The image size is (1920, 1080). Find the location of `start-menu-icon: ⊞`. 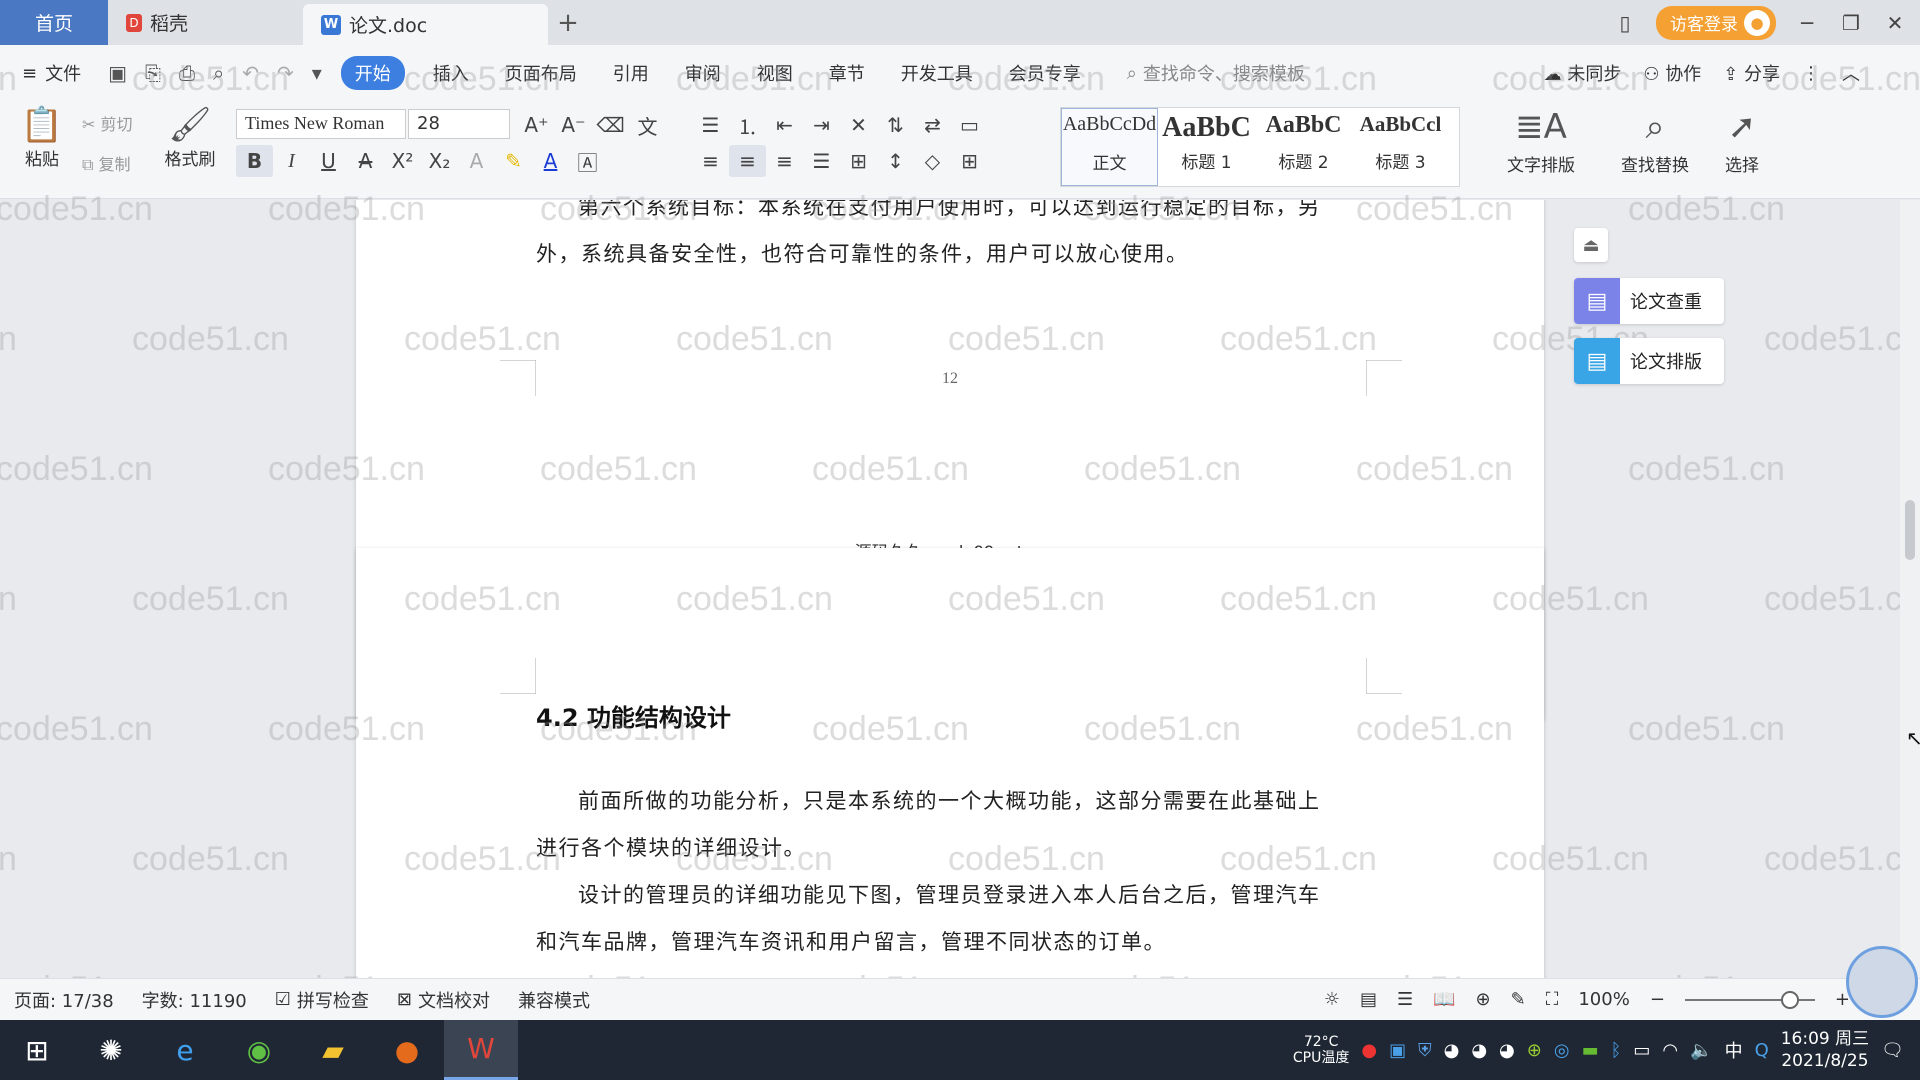

start-menu-icon: ⊞ is located at coordinates (37, 1050).